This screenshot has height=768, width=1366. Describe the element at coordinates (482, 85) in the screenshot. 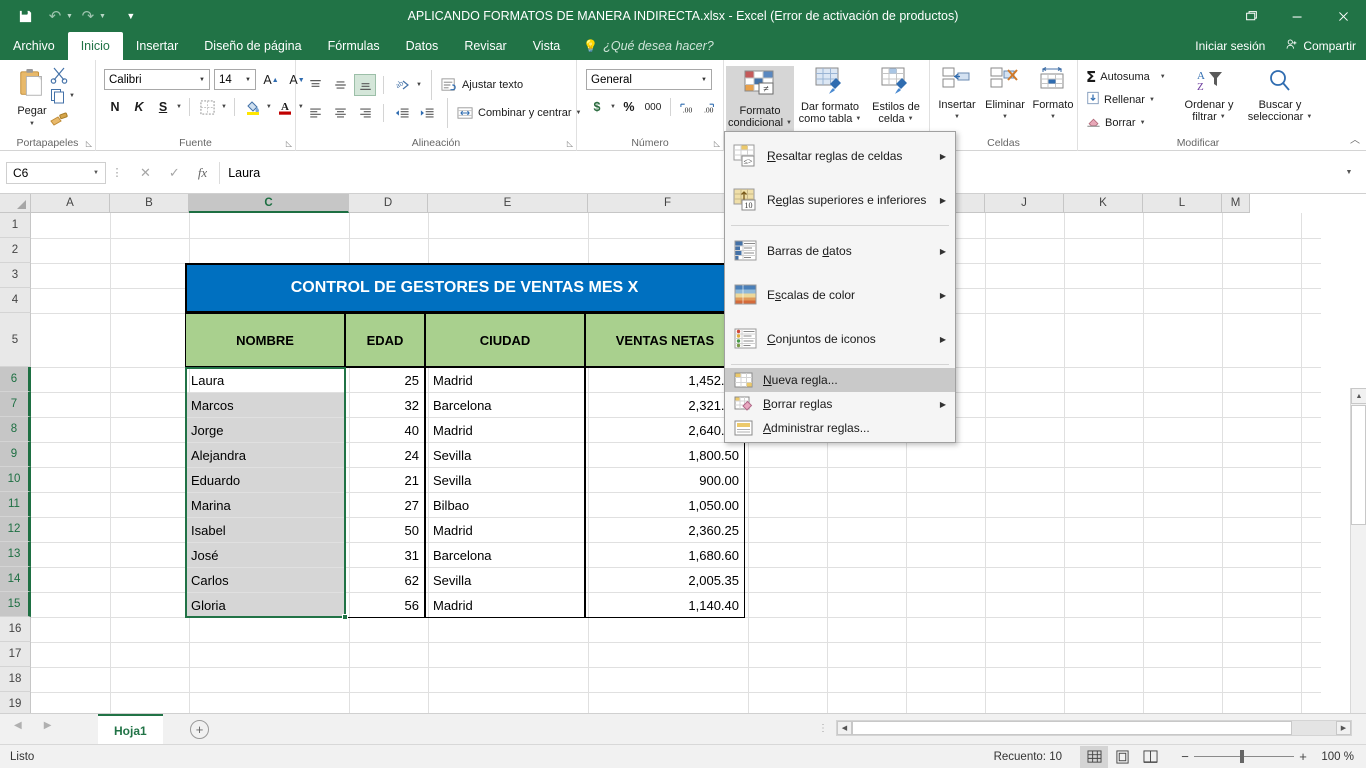

I see `wrap-text-button: Ajustar texto` at that location.